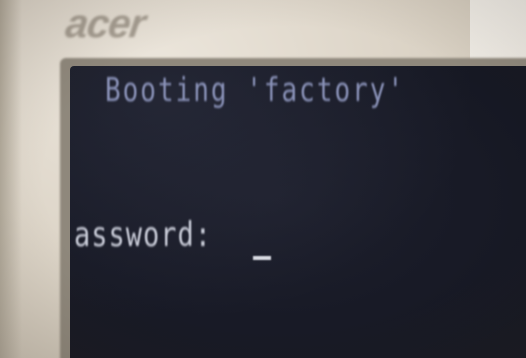 This screenshot has height=358, width=526. What do you see at coordinates (143, 235) in the screenshot?
I see `password-prompt: assword:` at bounding box center [143, 235].